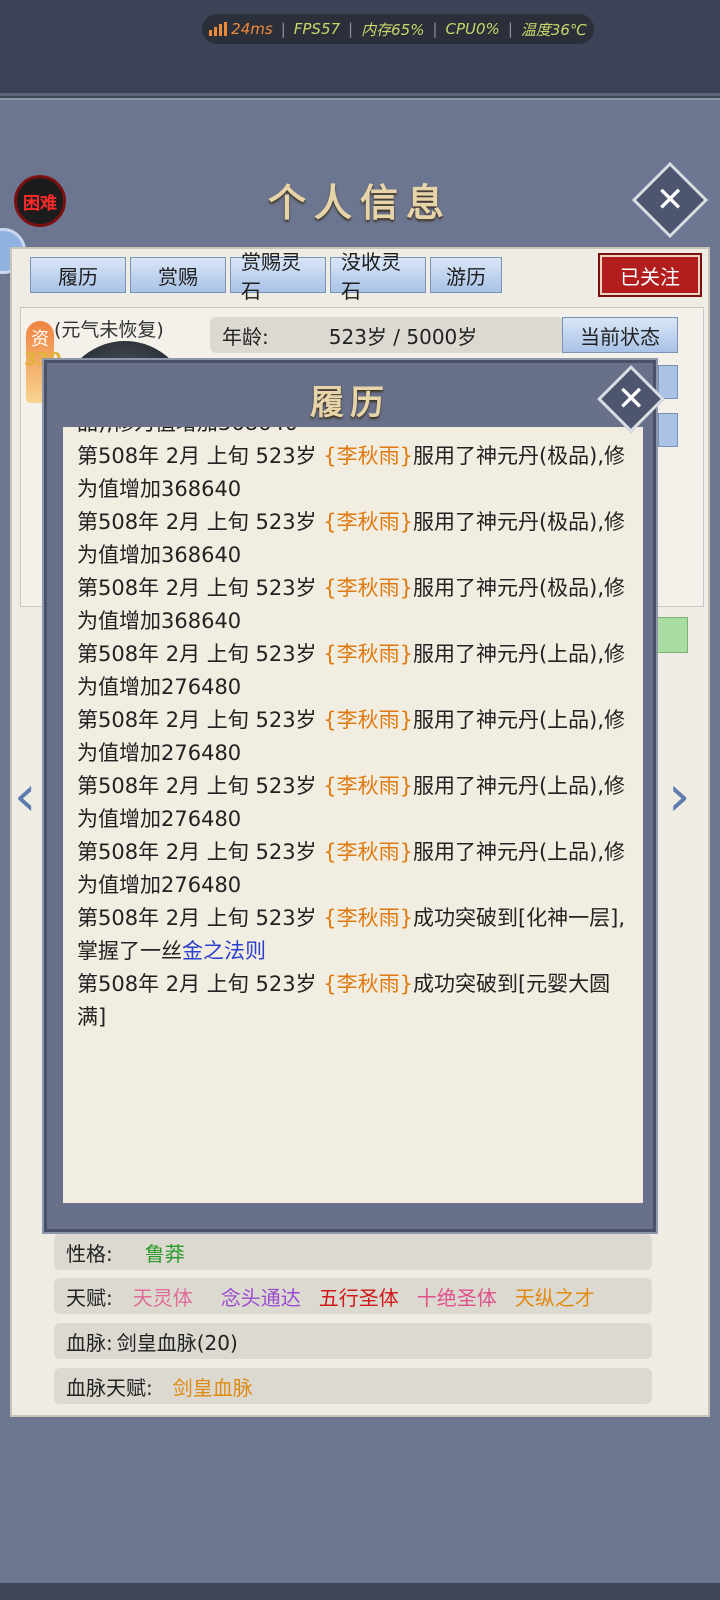 This screenshot has height=1600, width=720. I want to click on log-entry: 第508年 2月 上旬 523岁 {李秋雨}成功突破到[元婴大圆满], so click(353, 1001).